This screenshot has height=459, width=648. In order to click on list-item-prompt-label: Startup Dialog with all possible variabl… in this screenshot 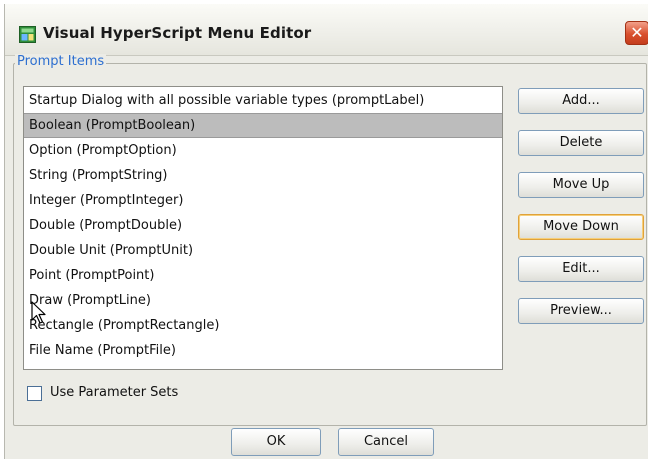, I will do `click(263, 100)`.